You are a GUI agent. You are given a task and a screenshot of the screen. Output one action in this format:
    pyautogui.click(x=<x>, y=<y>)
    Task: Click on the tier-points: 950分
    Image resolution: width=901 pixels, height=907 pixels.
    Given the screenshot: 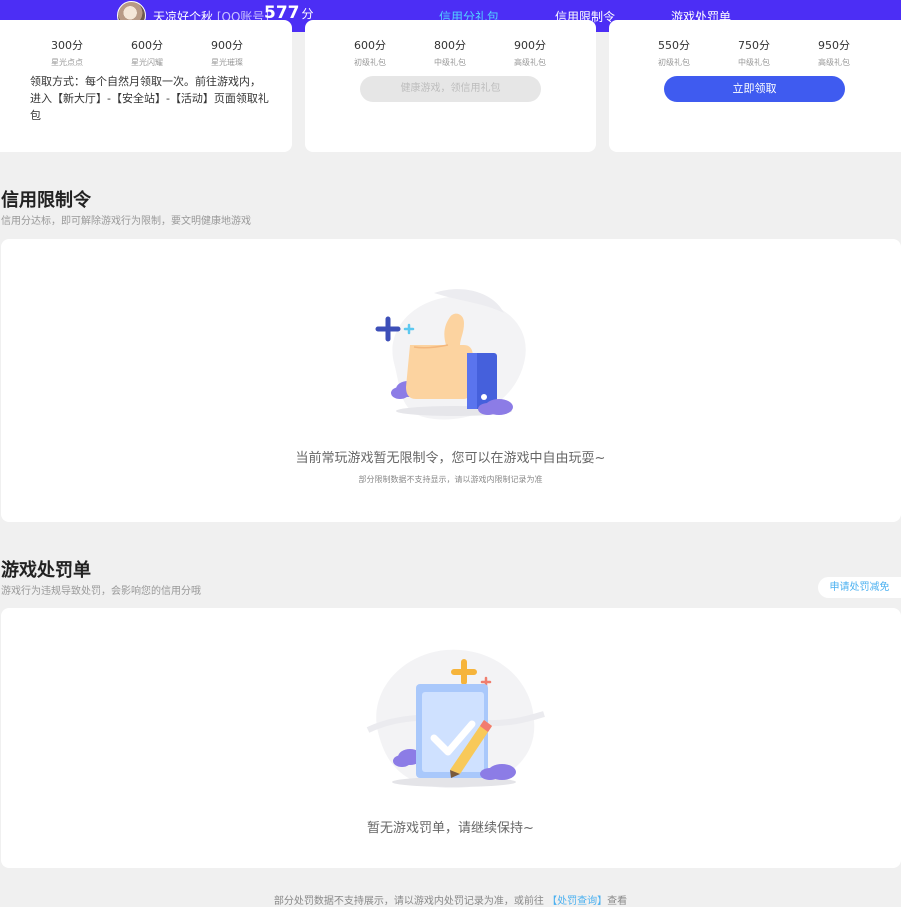 What is the action you would take?
    pyautogui.click(x=834, y=45)
    